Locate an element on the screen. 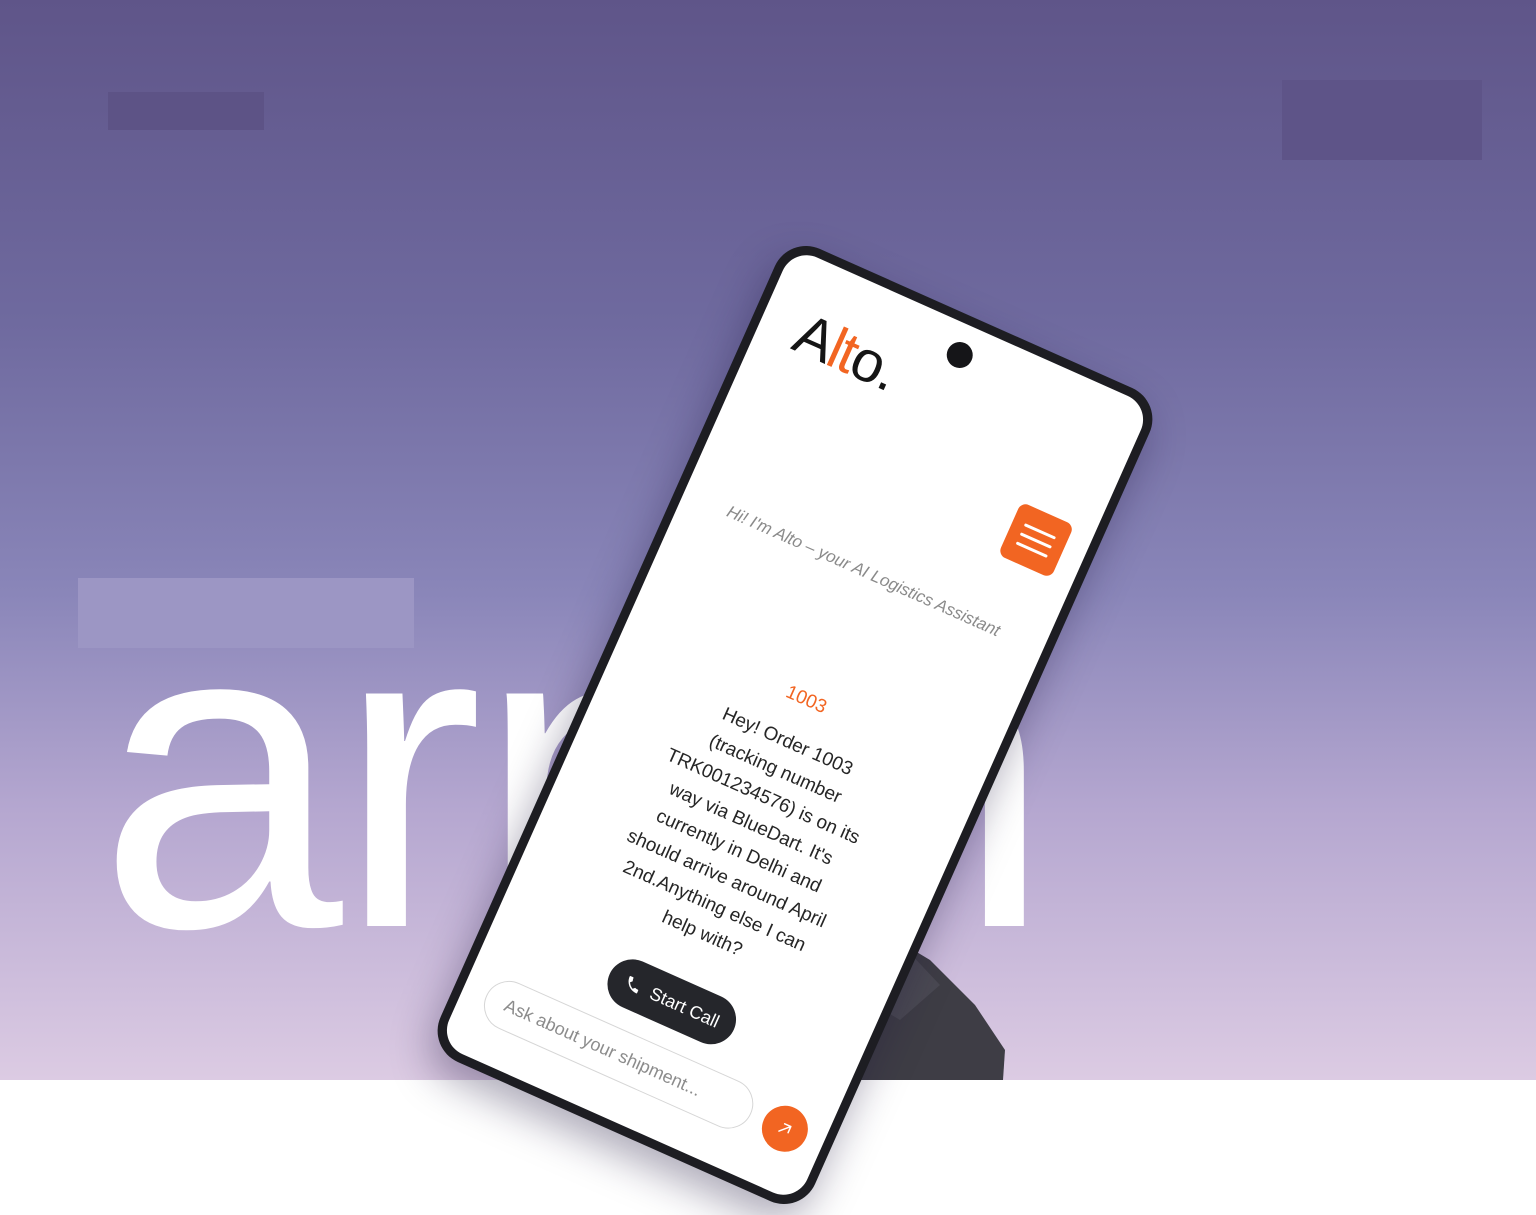  front-camera is located at coordinates (959, 355).